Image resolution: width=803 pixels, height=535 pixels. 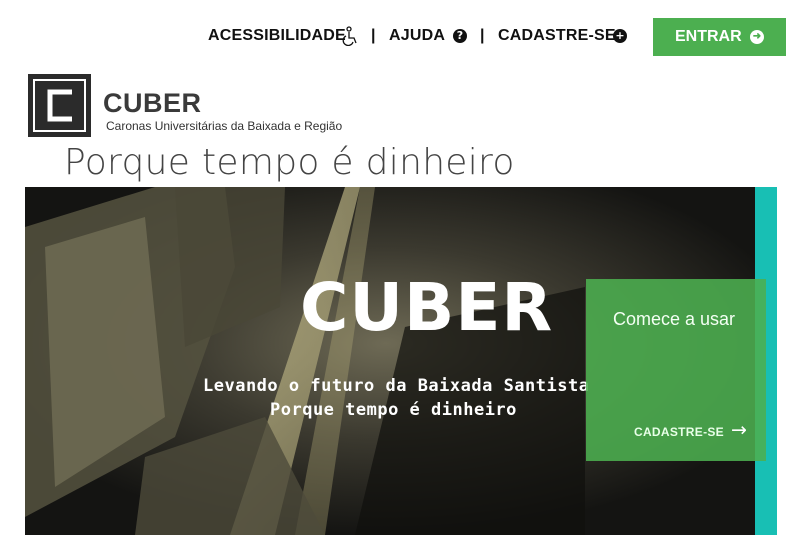 I want to click on arrow-right-icon: →, so click(x=739, y=430).